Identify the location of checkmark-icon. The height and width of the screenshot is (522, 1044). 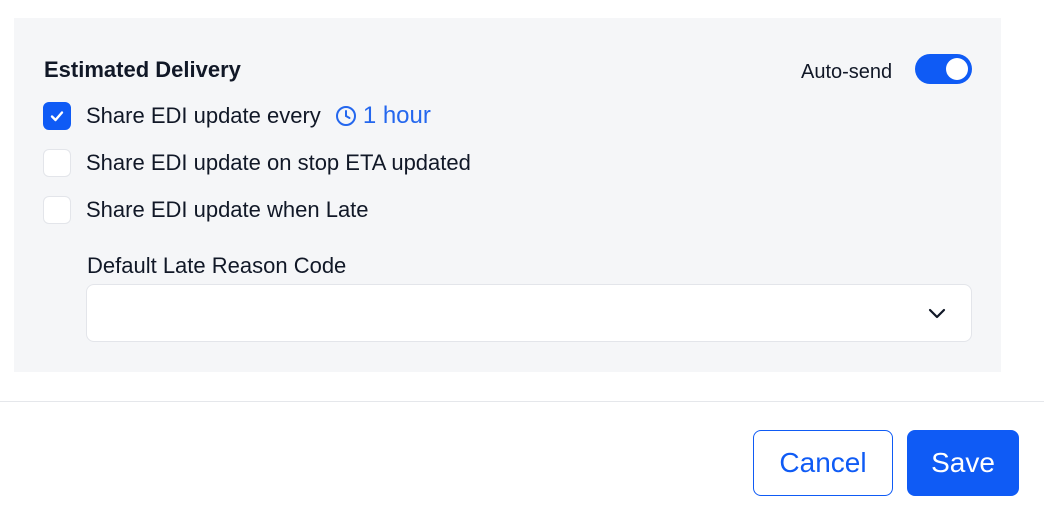
(57, 116).